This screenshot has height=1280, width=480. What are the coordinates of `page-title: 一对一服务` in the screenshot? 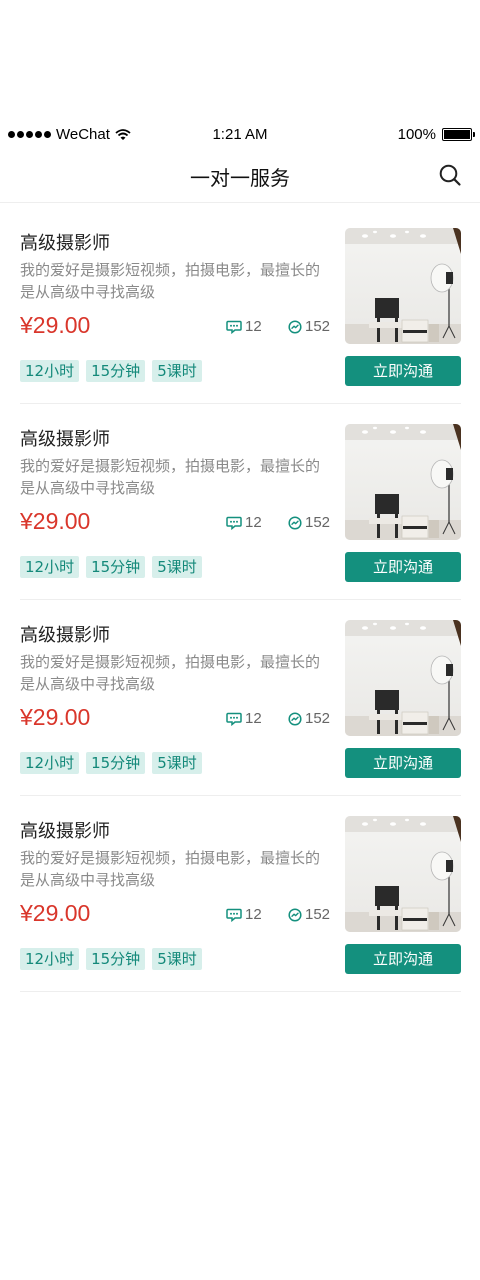 It's located at (240, 178).